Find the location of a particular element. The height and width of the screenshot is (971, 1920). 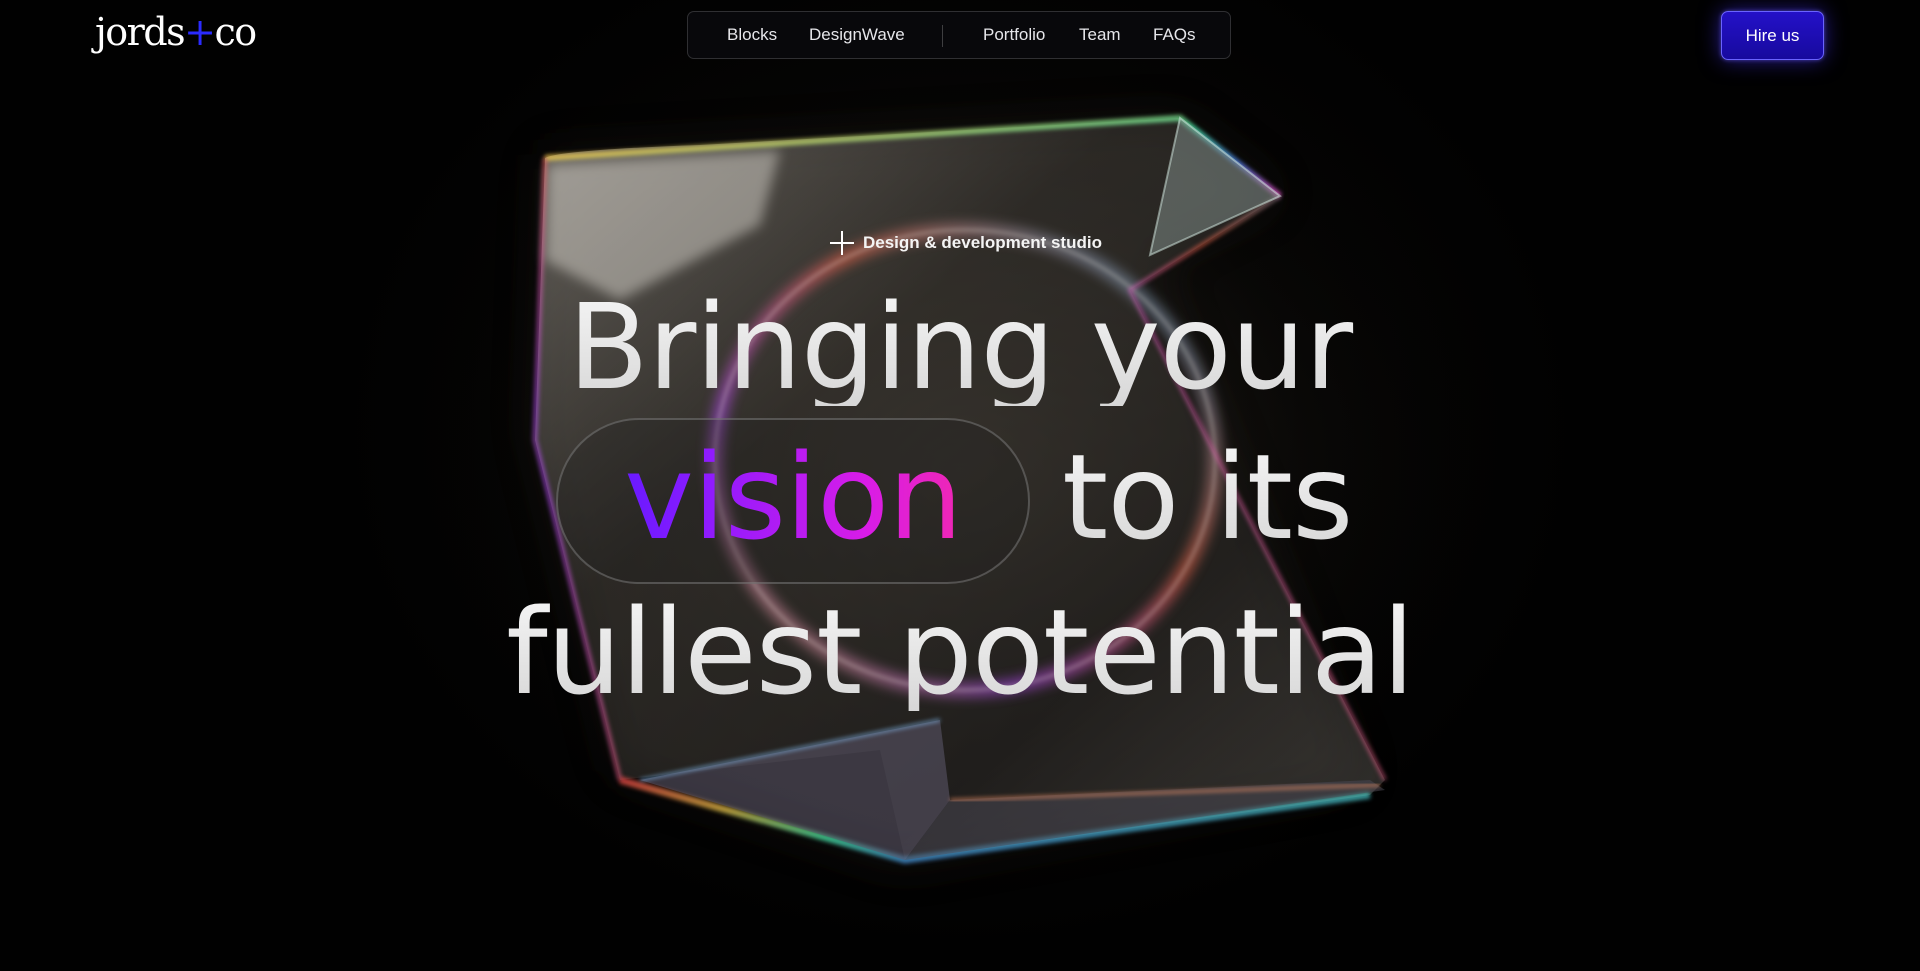

headline-line-1: Bringing your is located at coordinates (960, 347).